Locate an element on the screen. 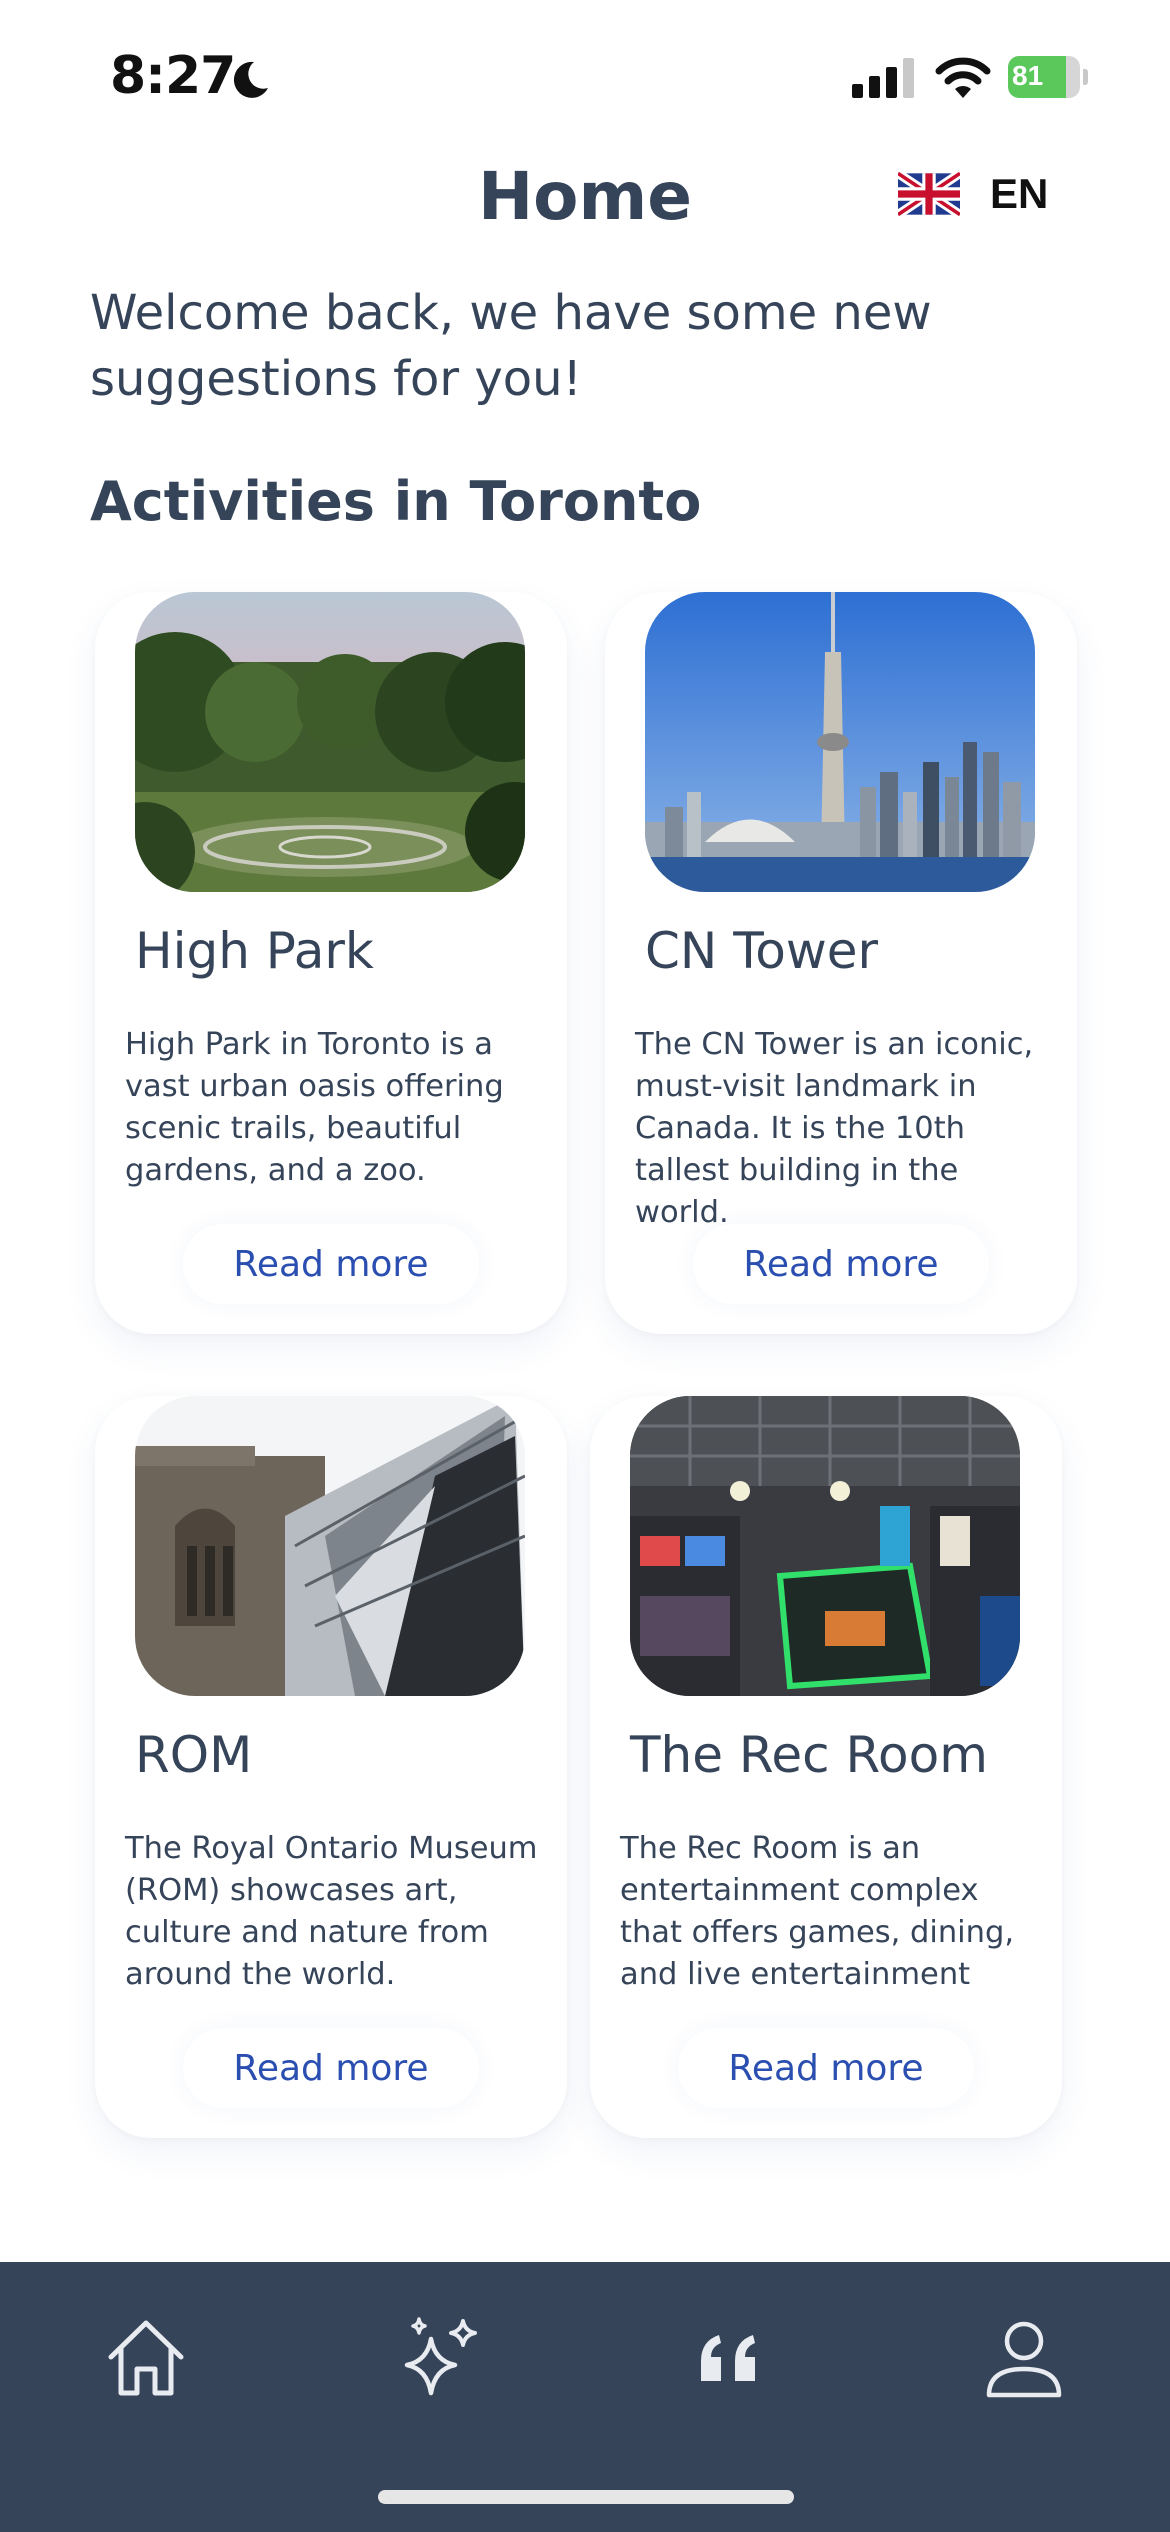 The image size is (1170, 2532). section-title: Activities in Toronto is located at coordinates (396, 501).